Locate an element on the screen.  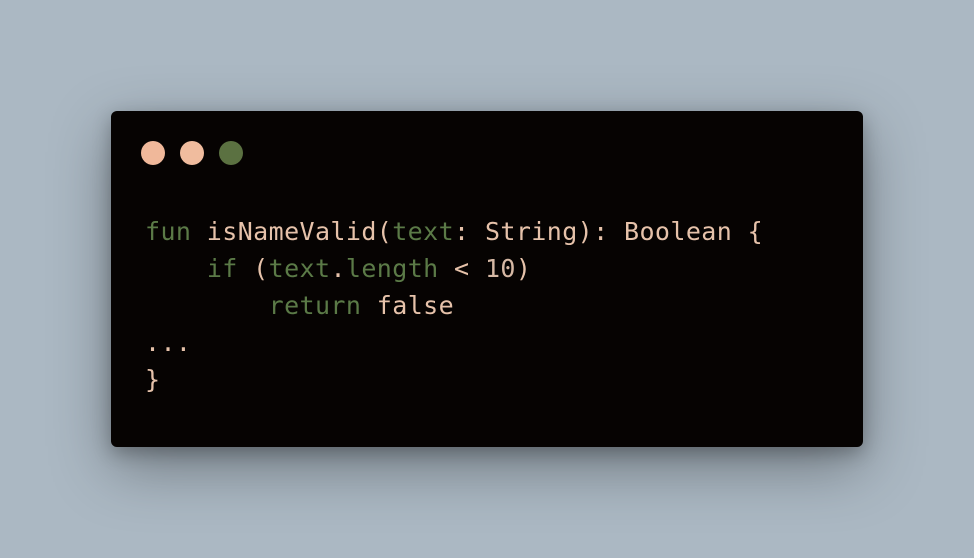
code-line: } is located at coordinates (454, 379).